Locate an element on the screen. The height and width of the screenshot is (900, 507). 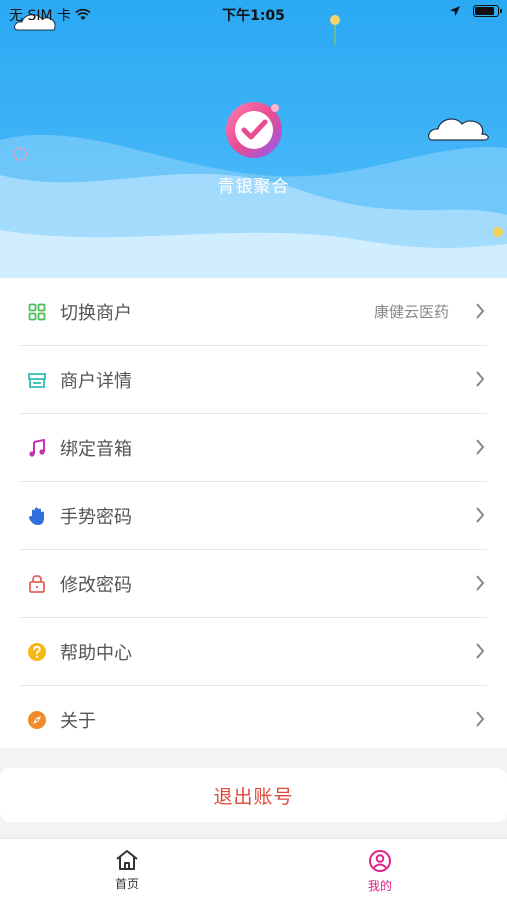
lock-icon is located at coordinates (37, 584).